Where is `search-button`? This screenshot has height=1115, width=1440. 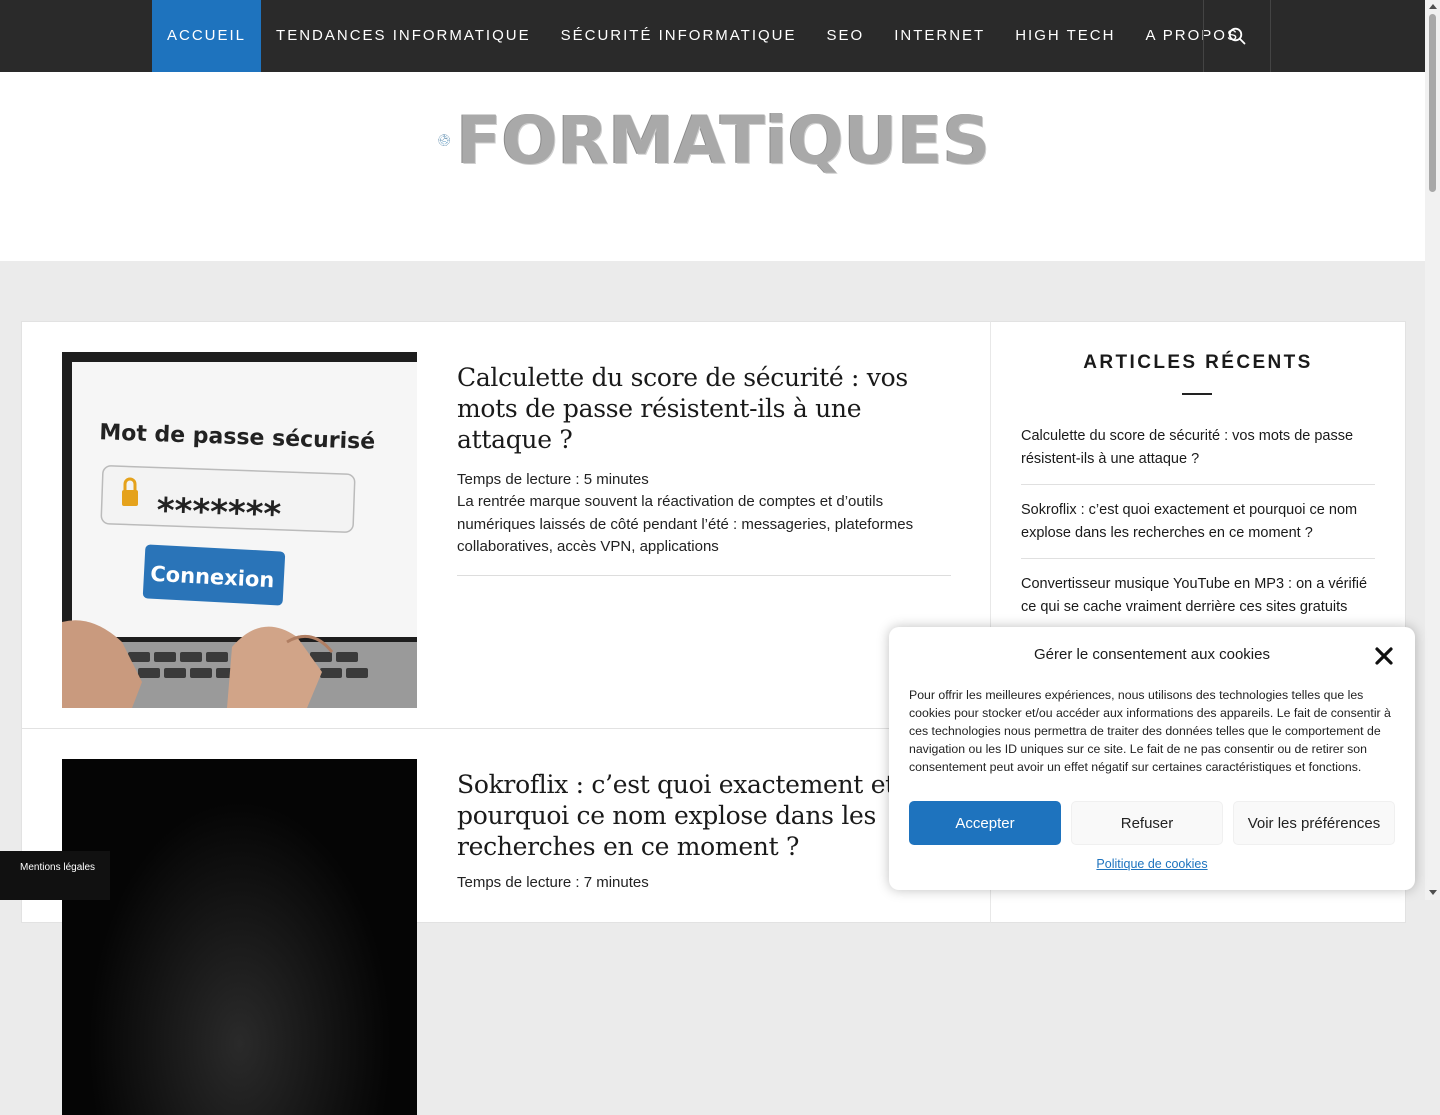
search-button is located at coordinates (1237, 36).